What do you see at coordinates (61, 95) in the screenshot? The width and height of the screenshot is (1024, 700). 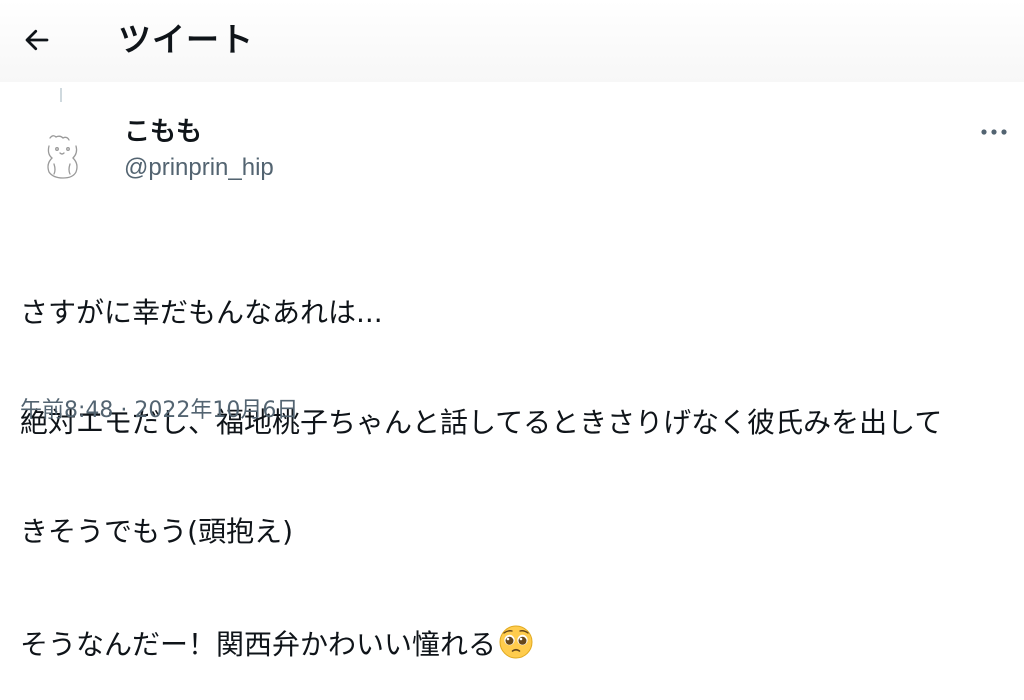 I see `thread-connector` at bounding box center [61, 95].